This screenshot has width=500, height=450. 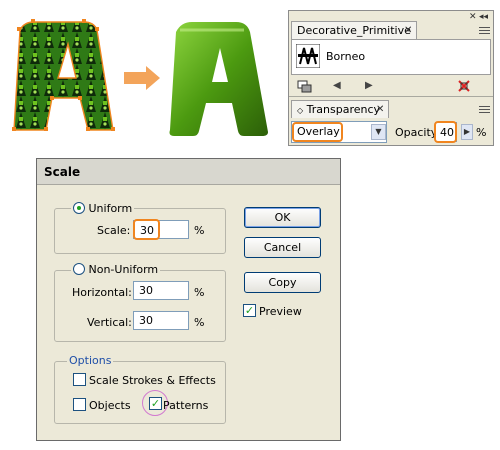 I want to click on scale-value: 30, so click(x=147, y=230).